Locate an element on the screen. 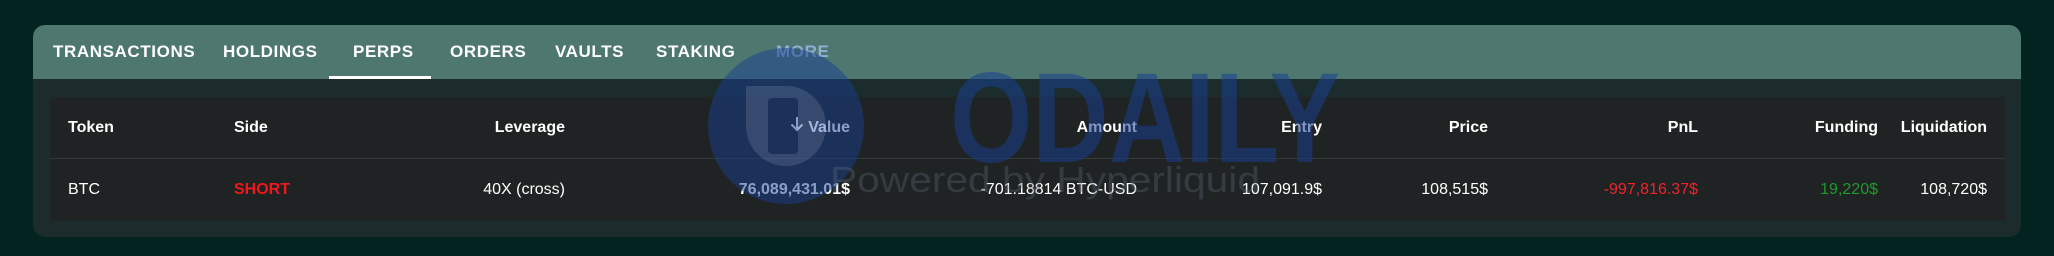 The image size is (2054, 256). cell-value: 76,089,431.01$ is located at coordinates (794, 189).